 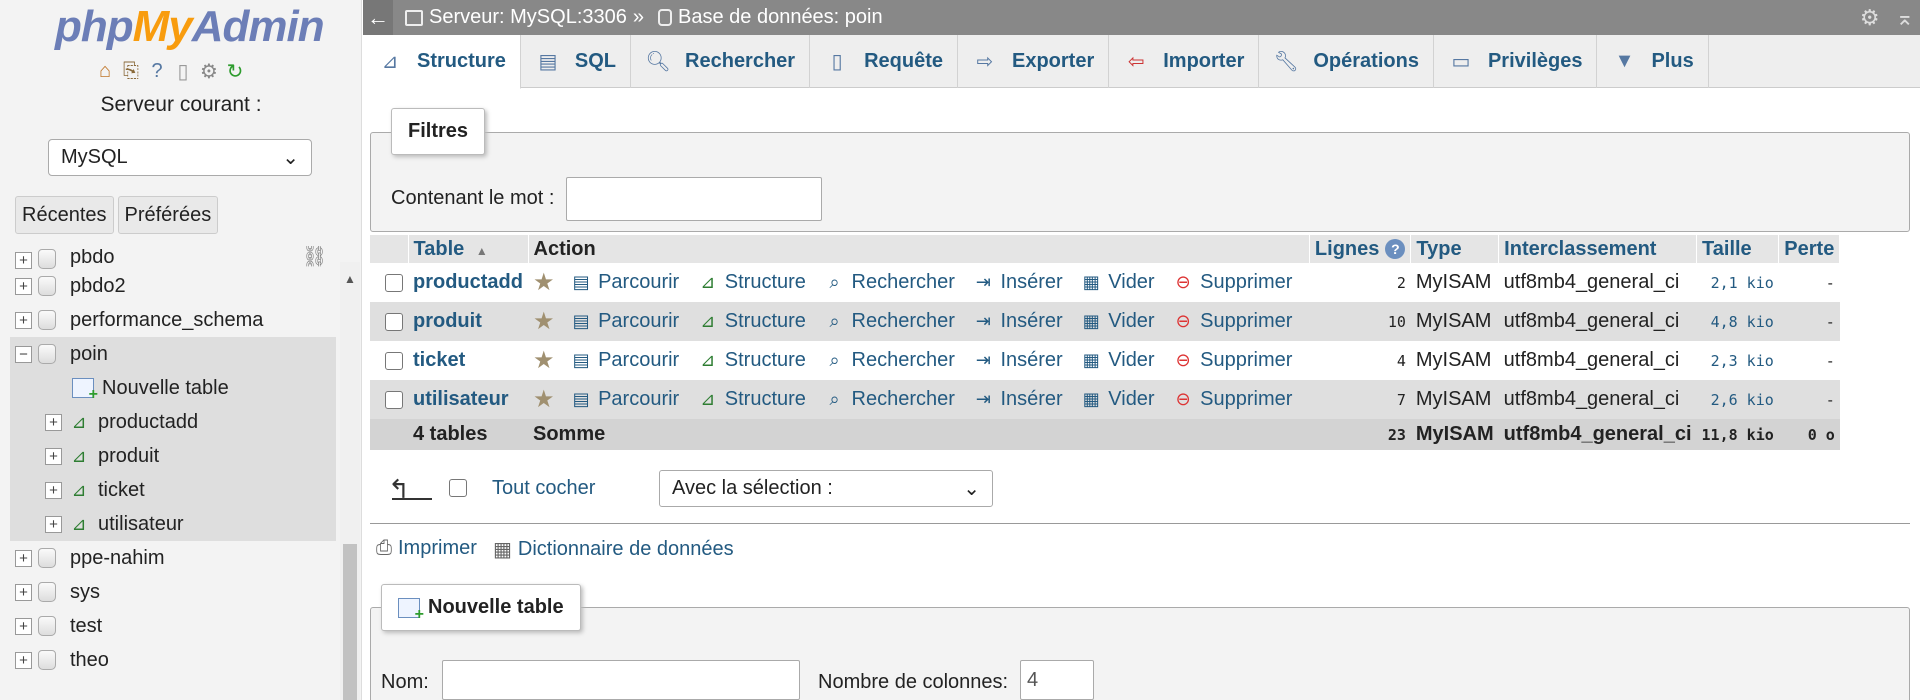 I want to click on tab-more: ▼ Plus, so click(x=1653, y=61).